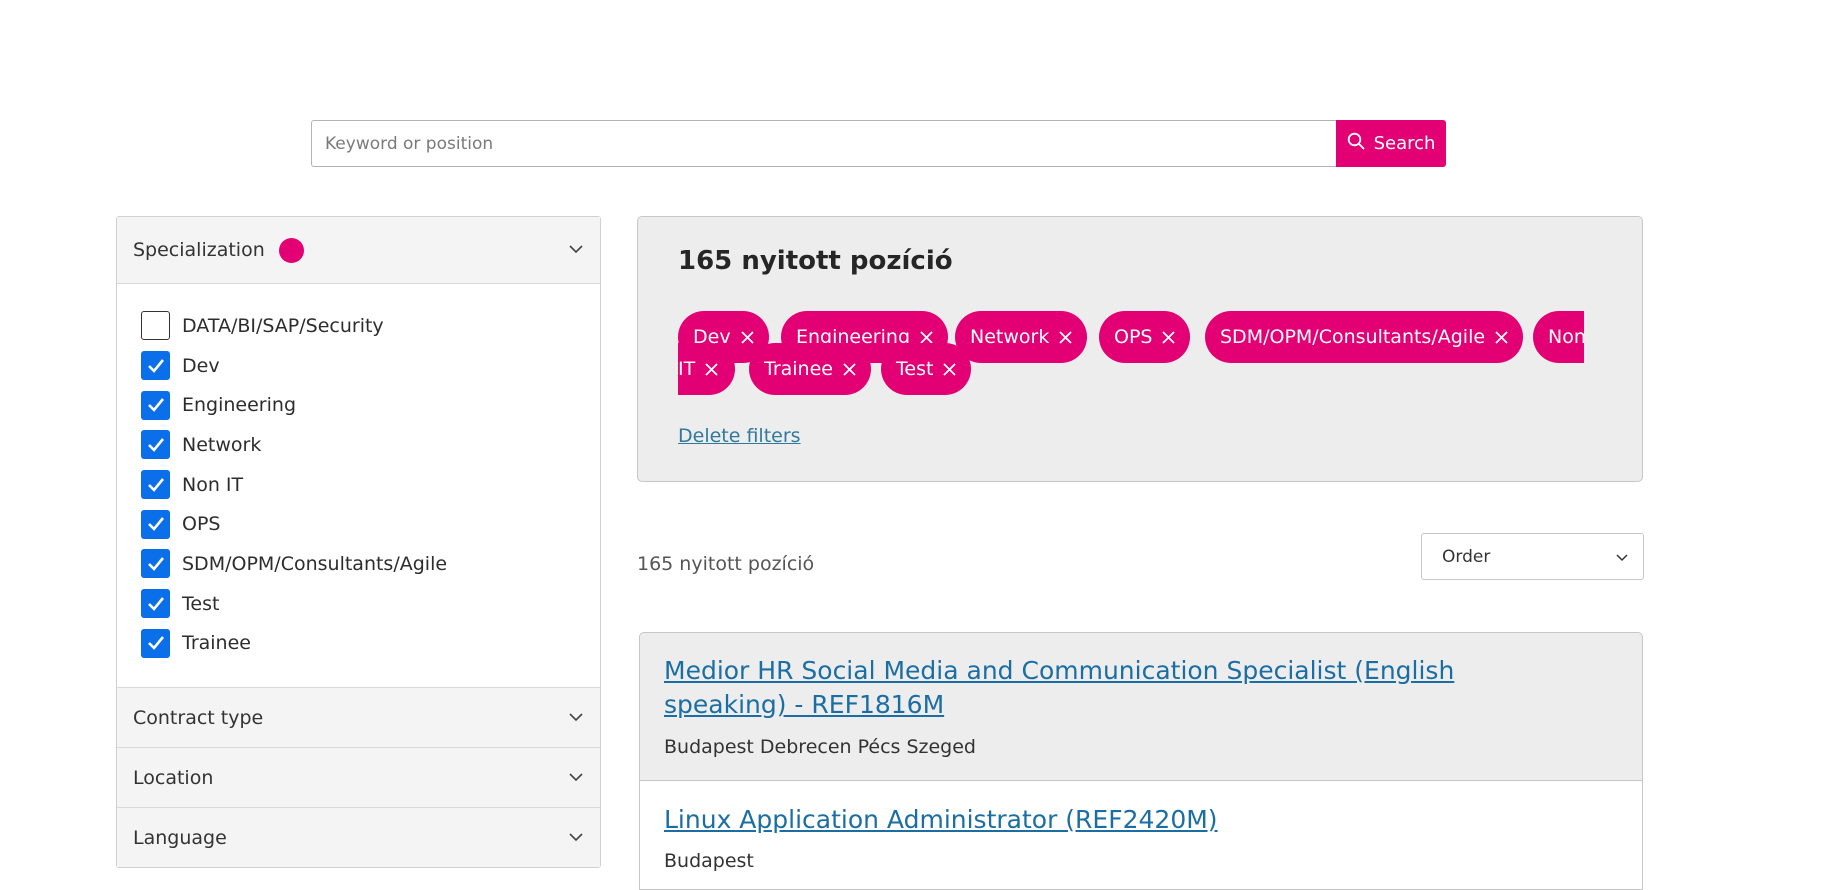  Describe the element at coordinates (370, 644) in the screenshot. I see `checkbox-trainee: Trainee` at that location.